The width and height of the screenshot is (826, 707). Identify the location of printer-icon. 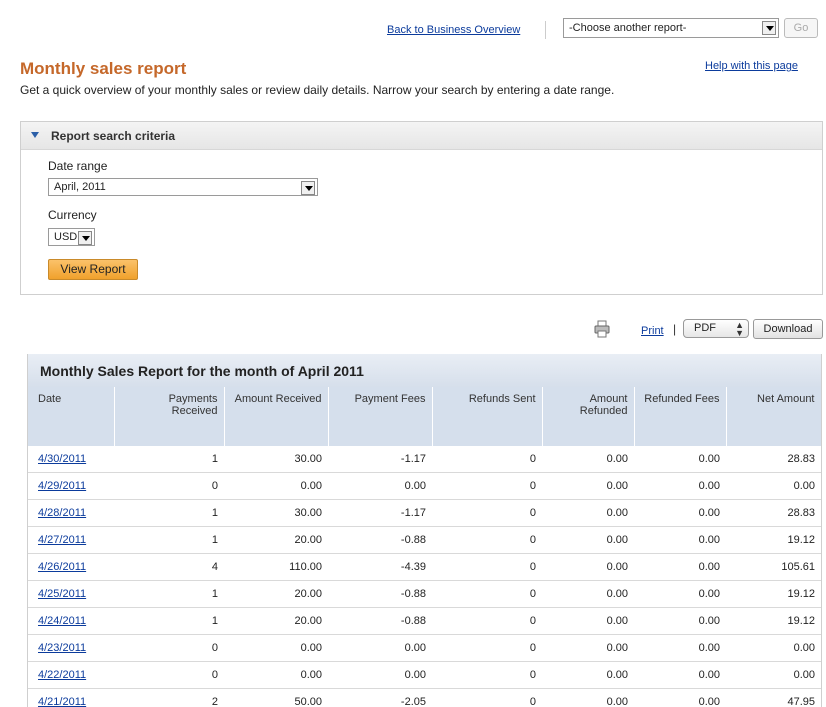
(602, 329).